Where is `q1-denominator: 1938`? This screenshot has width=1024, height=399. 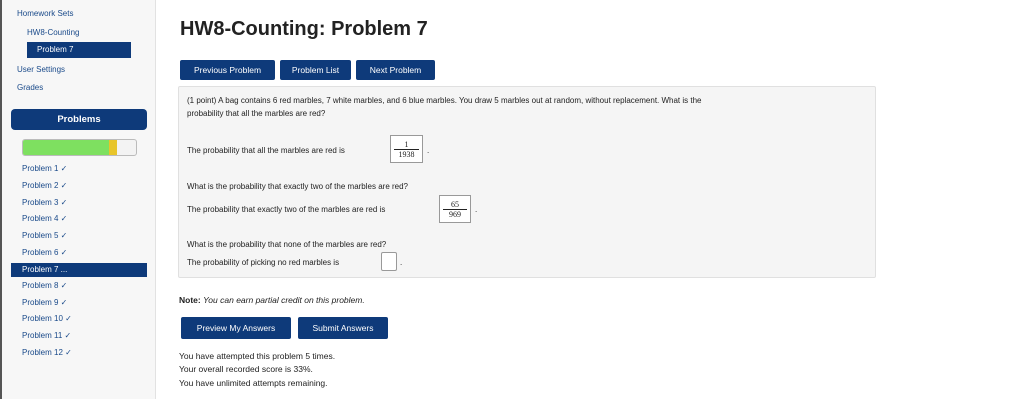 q1-denominator: 1938 is located at coordinates (406, 154).